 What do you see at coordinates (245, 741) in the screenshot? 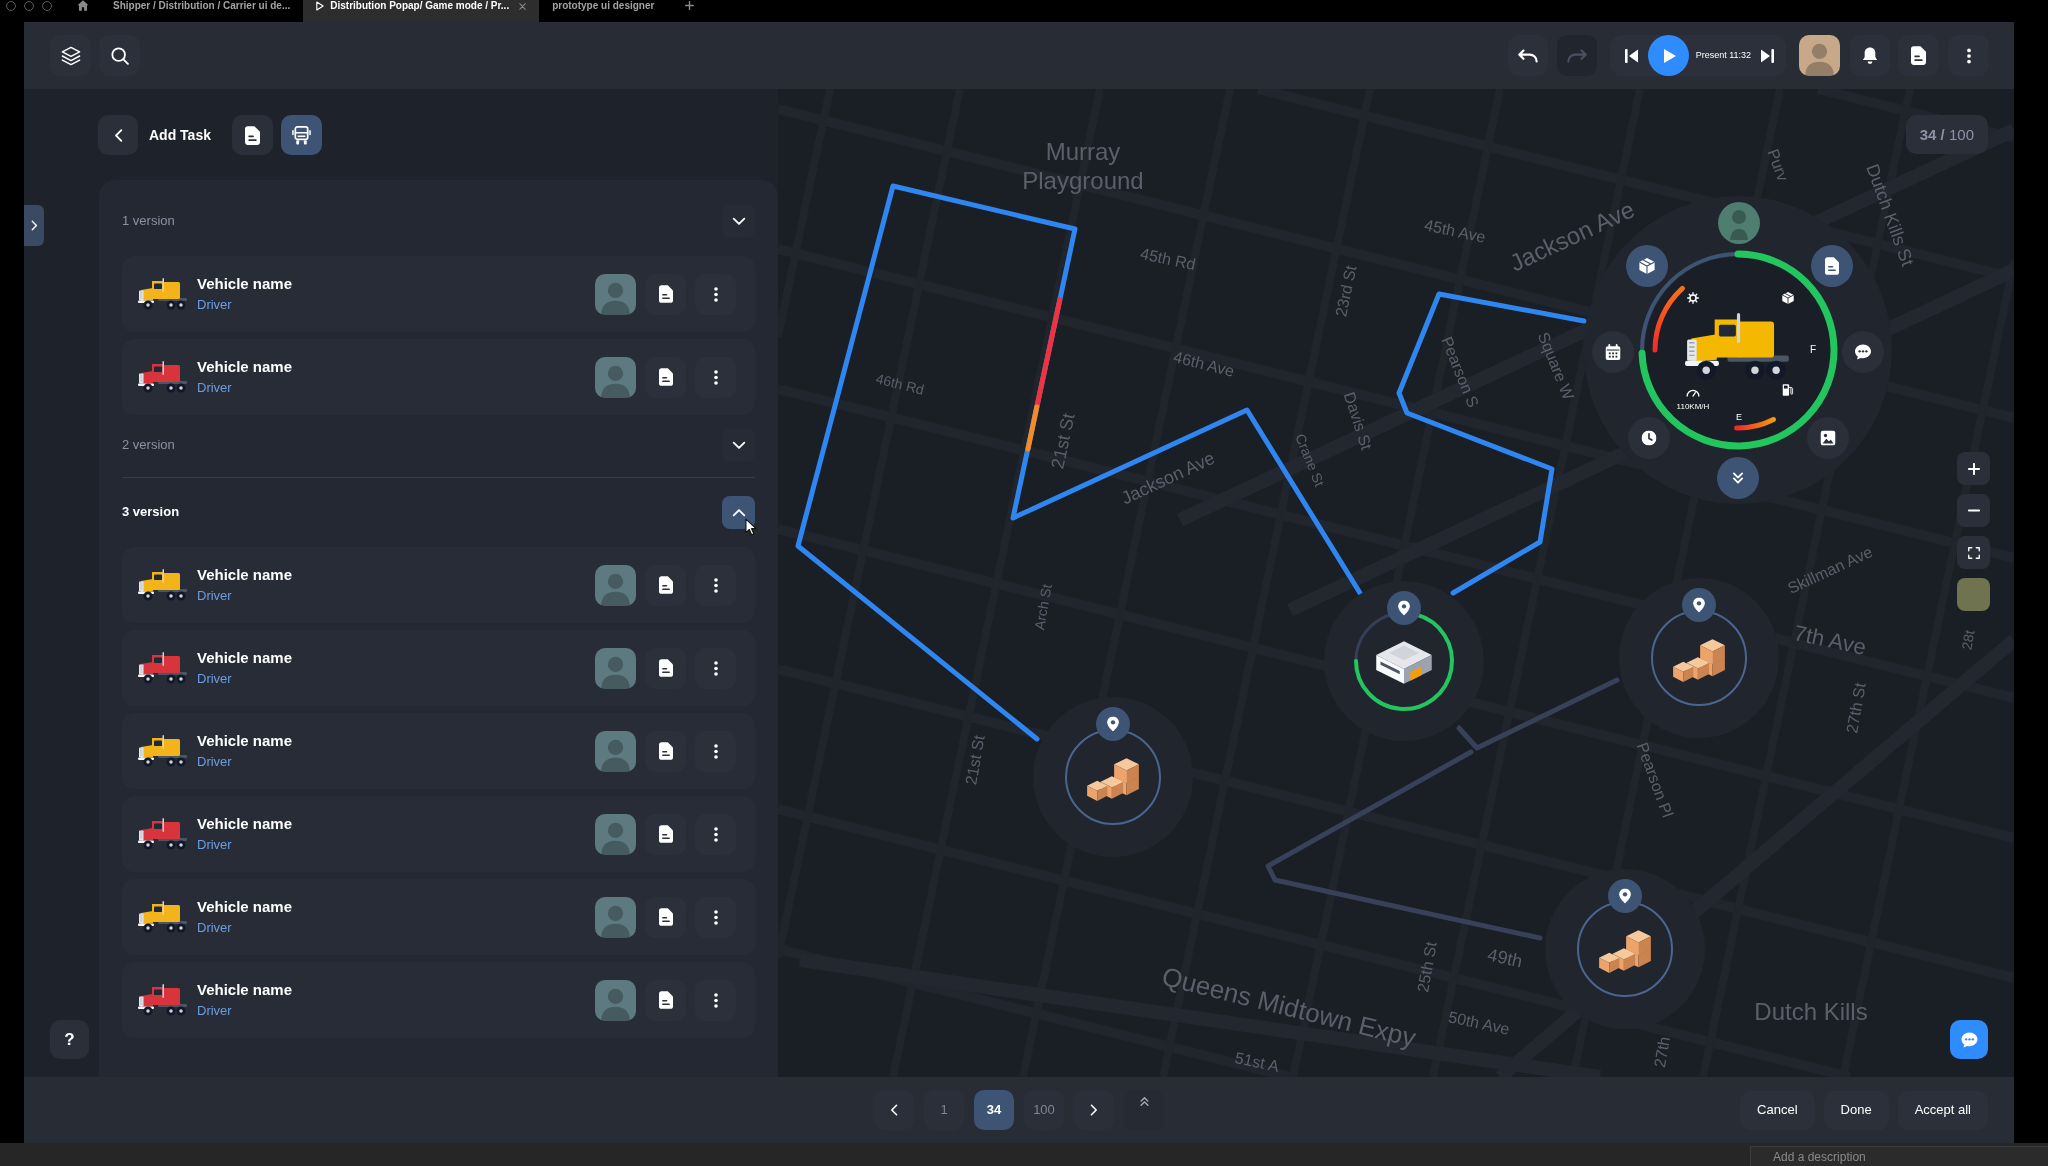
I see `vehicle-name: Vehicle name` at bounding box center [245, 741].